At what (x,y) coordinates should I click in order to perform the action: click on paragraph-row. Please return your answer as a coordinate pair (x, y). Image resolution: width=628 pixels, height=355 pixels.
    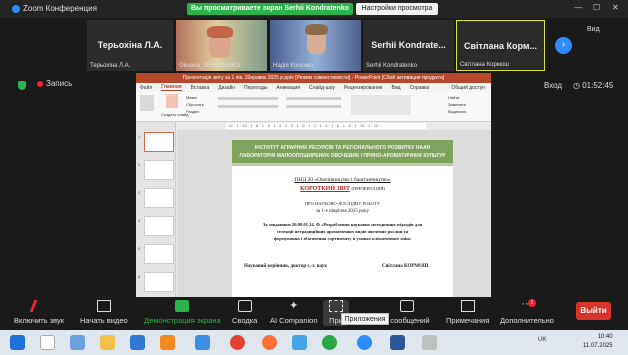
    Looking at the image, I should click on (313, 98).